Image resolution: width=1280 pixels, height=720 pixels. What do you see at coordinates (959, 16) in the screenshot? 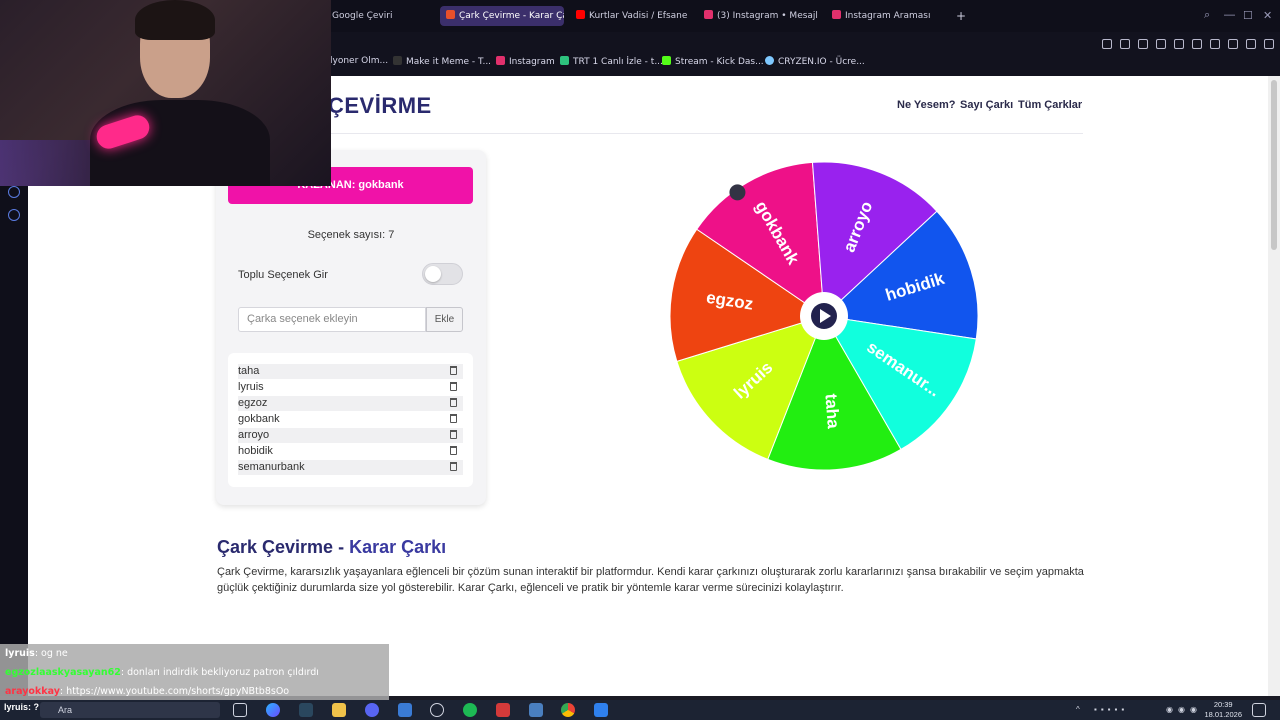
I see `new-tab-button: +` at bounding box center [959, 16].